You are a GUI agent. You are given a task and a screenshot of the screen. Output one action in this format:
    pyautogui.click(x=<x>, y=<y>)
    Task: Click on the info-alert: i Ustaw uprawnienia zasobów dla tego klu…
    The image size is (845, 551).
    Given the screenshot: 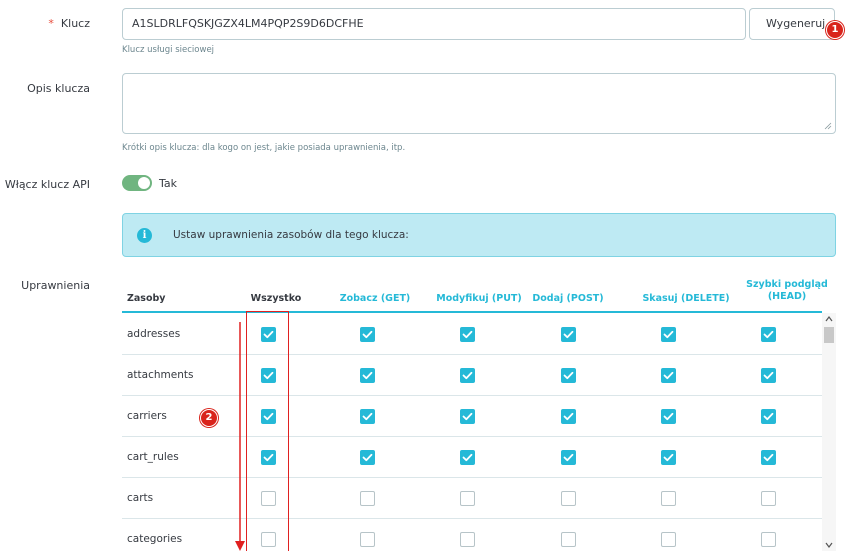 What is the action you would take?
    pyautogui.click(x=479, y=235)
    